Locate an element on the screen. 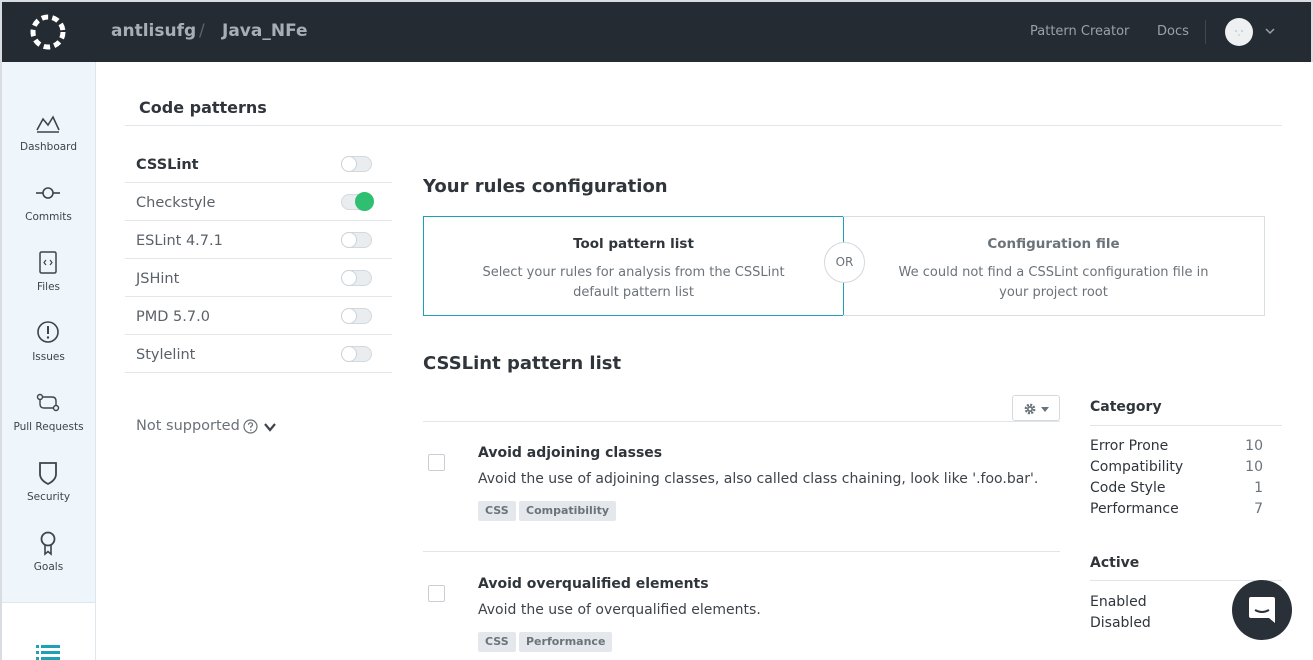 This screenshot has width=1313, height=660. breadcrumb-org: antlisufg is located at coordinates (153, 31).